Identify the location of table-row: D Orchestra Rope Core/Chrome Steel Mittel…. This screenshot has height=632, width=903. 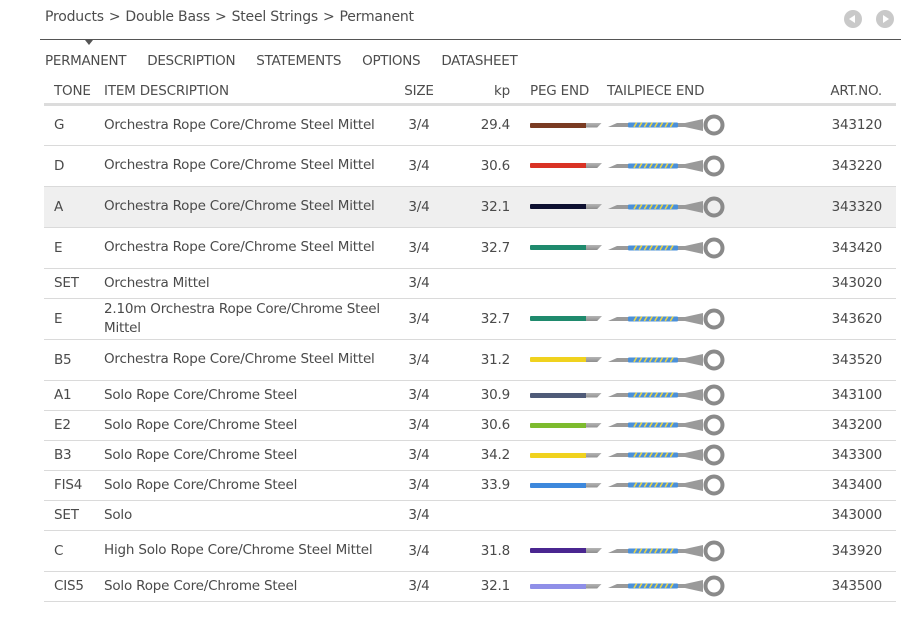
(470, 166).